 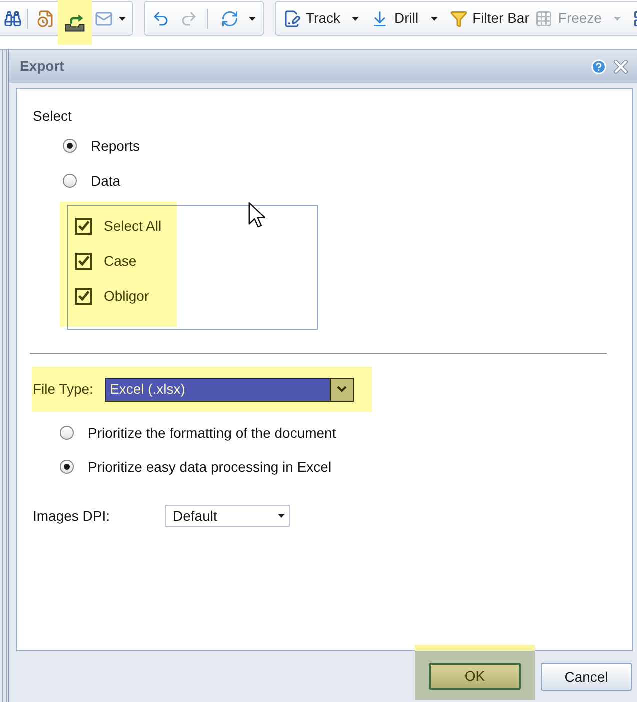 I want to click on checkbox-label: Case, so click(x=120, y=261).